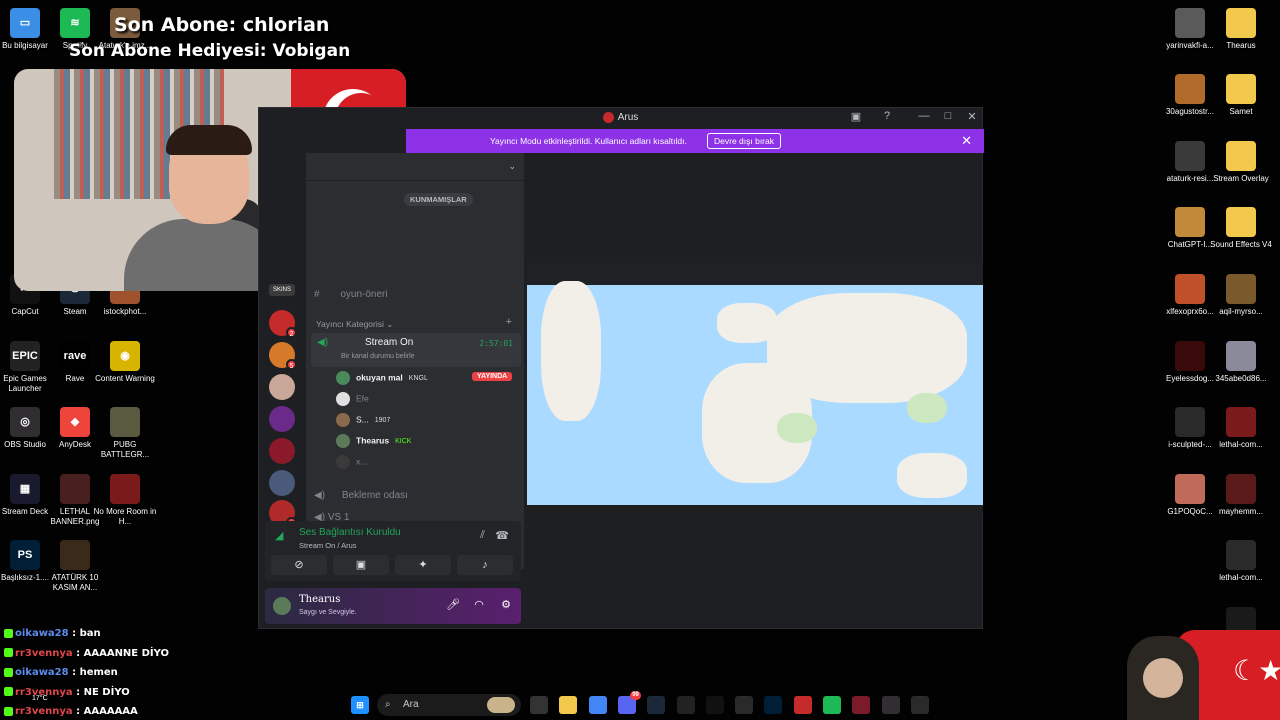 The image size is (1280, 720). Describe the element at coordinates (388, 704) in the screenshot. I see `search-icon: ⌕` at that location.